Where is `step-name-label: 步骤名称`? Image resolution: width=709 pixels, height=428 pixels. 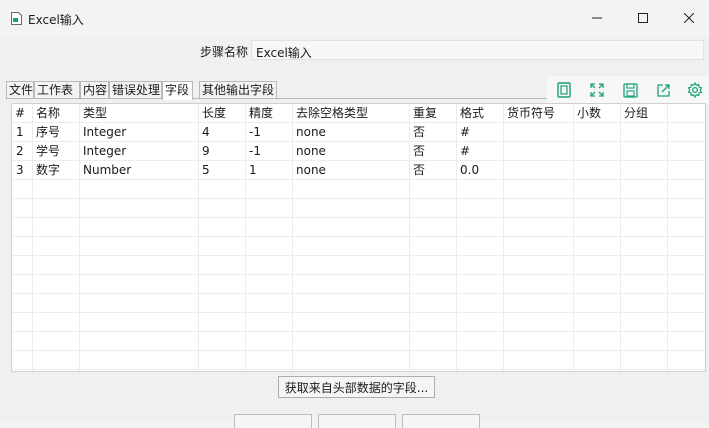 step-name-label: 步骤名称 is located at coordinates (224, 52).